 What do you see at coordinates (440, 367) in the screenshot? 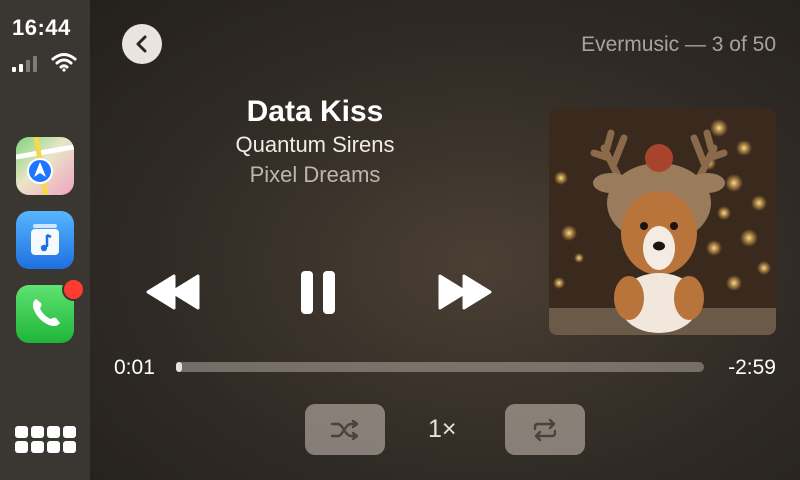
I see `progress-scrubber` at bounding box center [440, 367].